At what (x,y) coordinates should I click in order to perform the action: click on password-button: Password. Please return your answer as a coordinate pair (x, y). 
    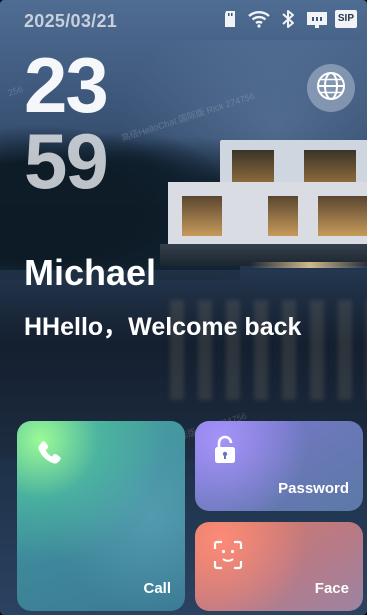
    Looking at the image, I should click on (279, 466).